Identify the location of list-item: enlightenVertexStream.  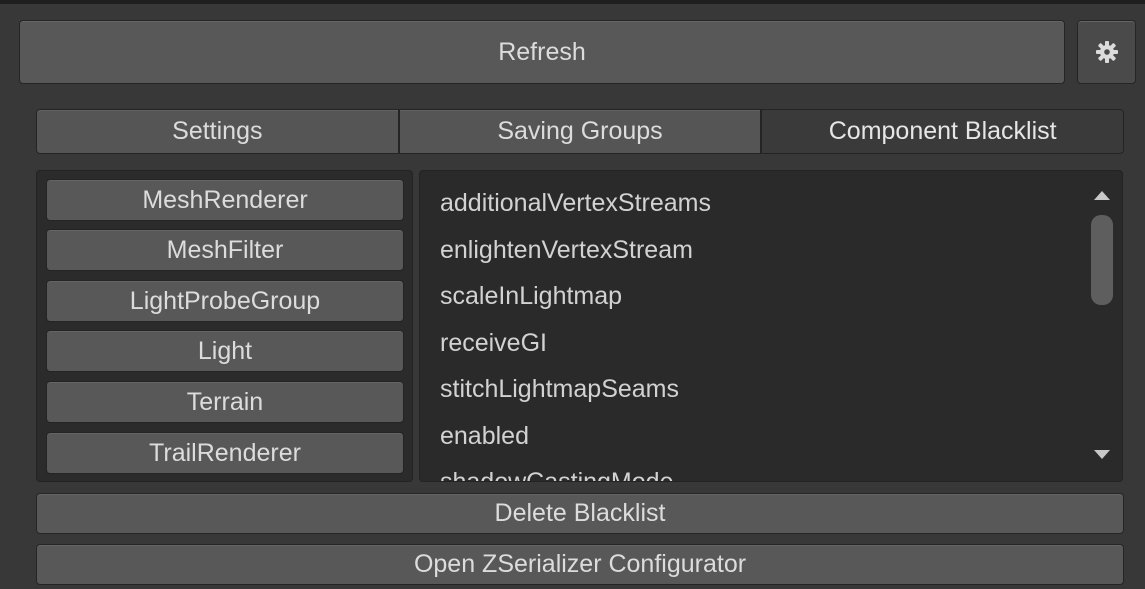
(760, 256).